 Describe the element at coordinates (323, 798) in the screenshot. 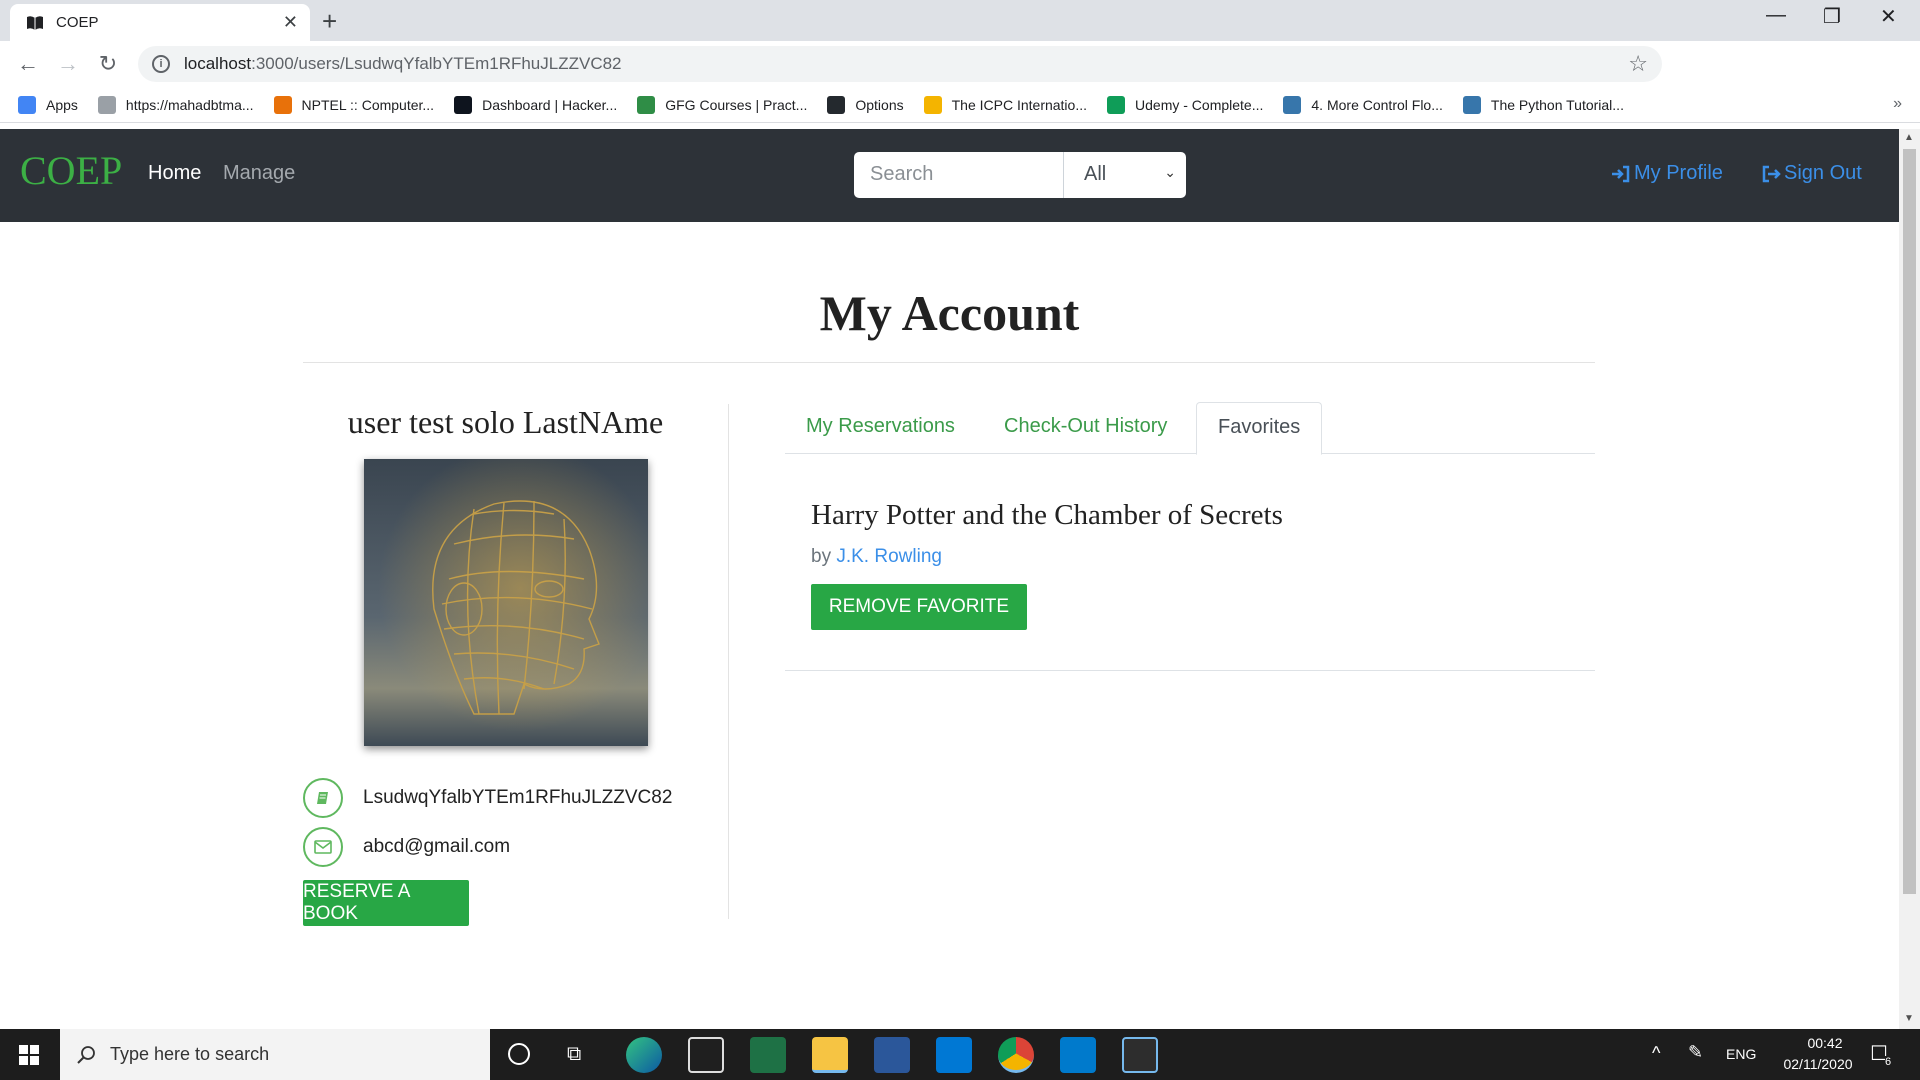

I see `book-icon` at that location.